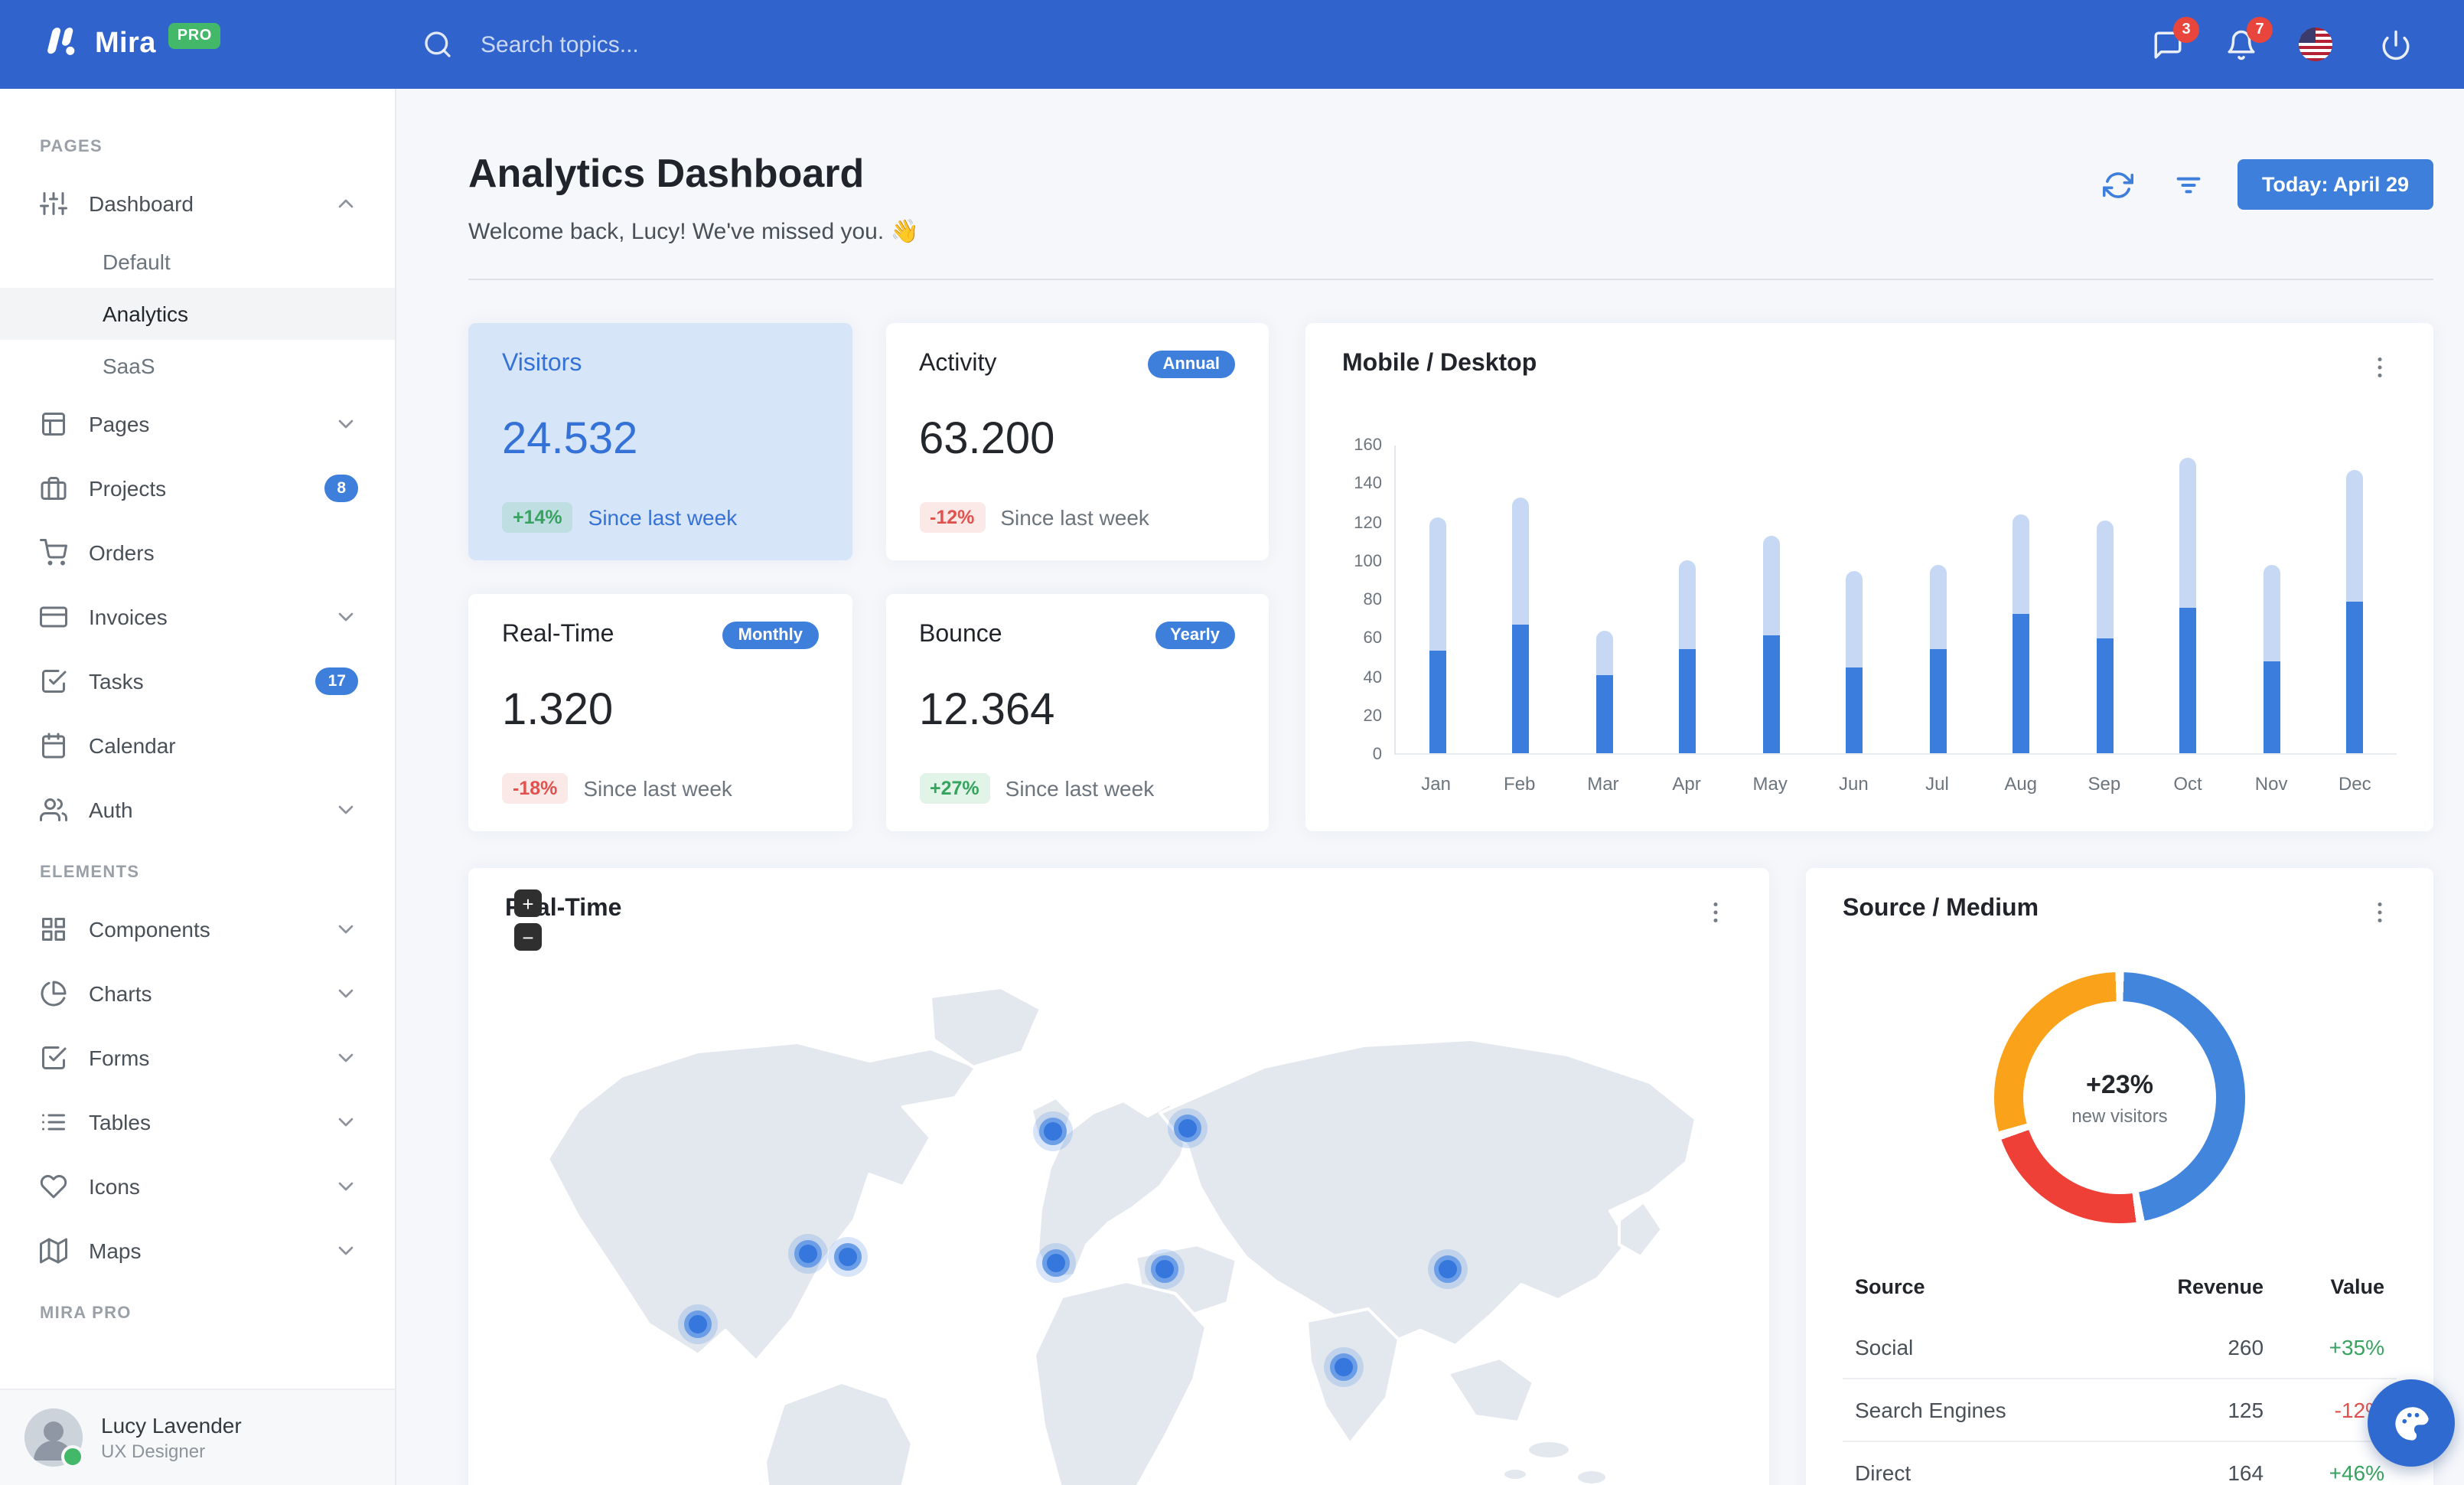  Describe the element at coordinates (987, 439) in the screenshot. I see `stat-value: 63.200` at that location.